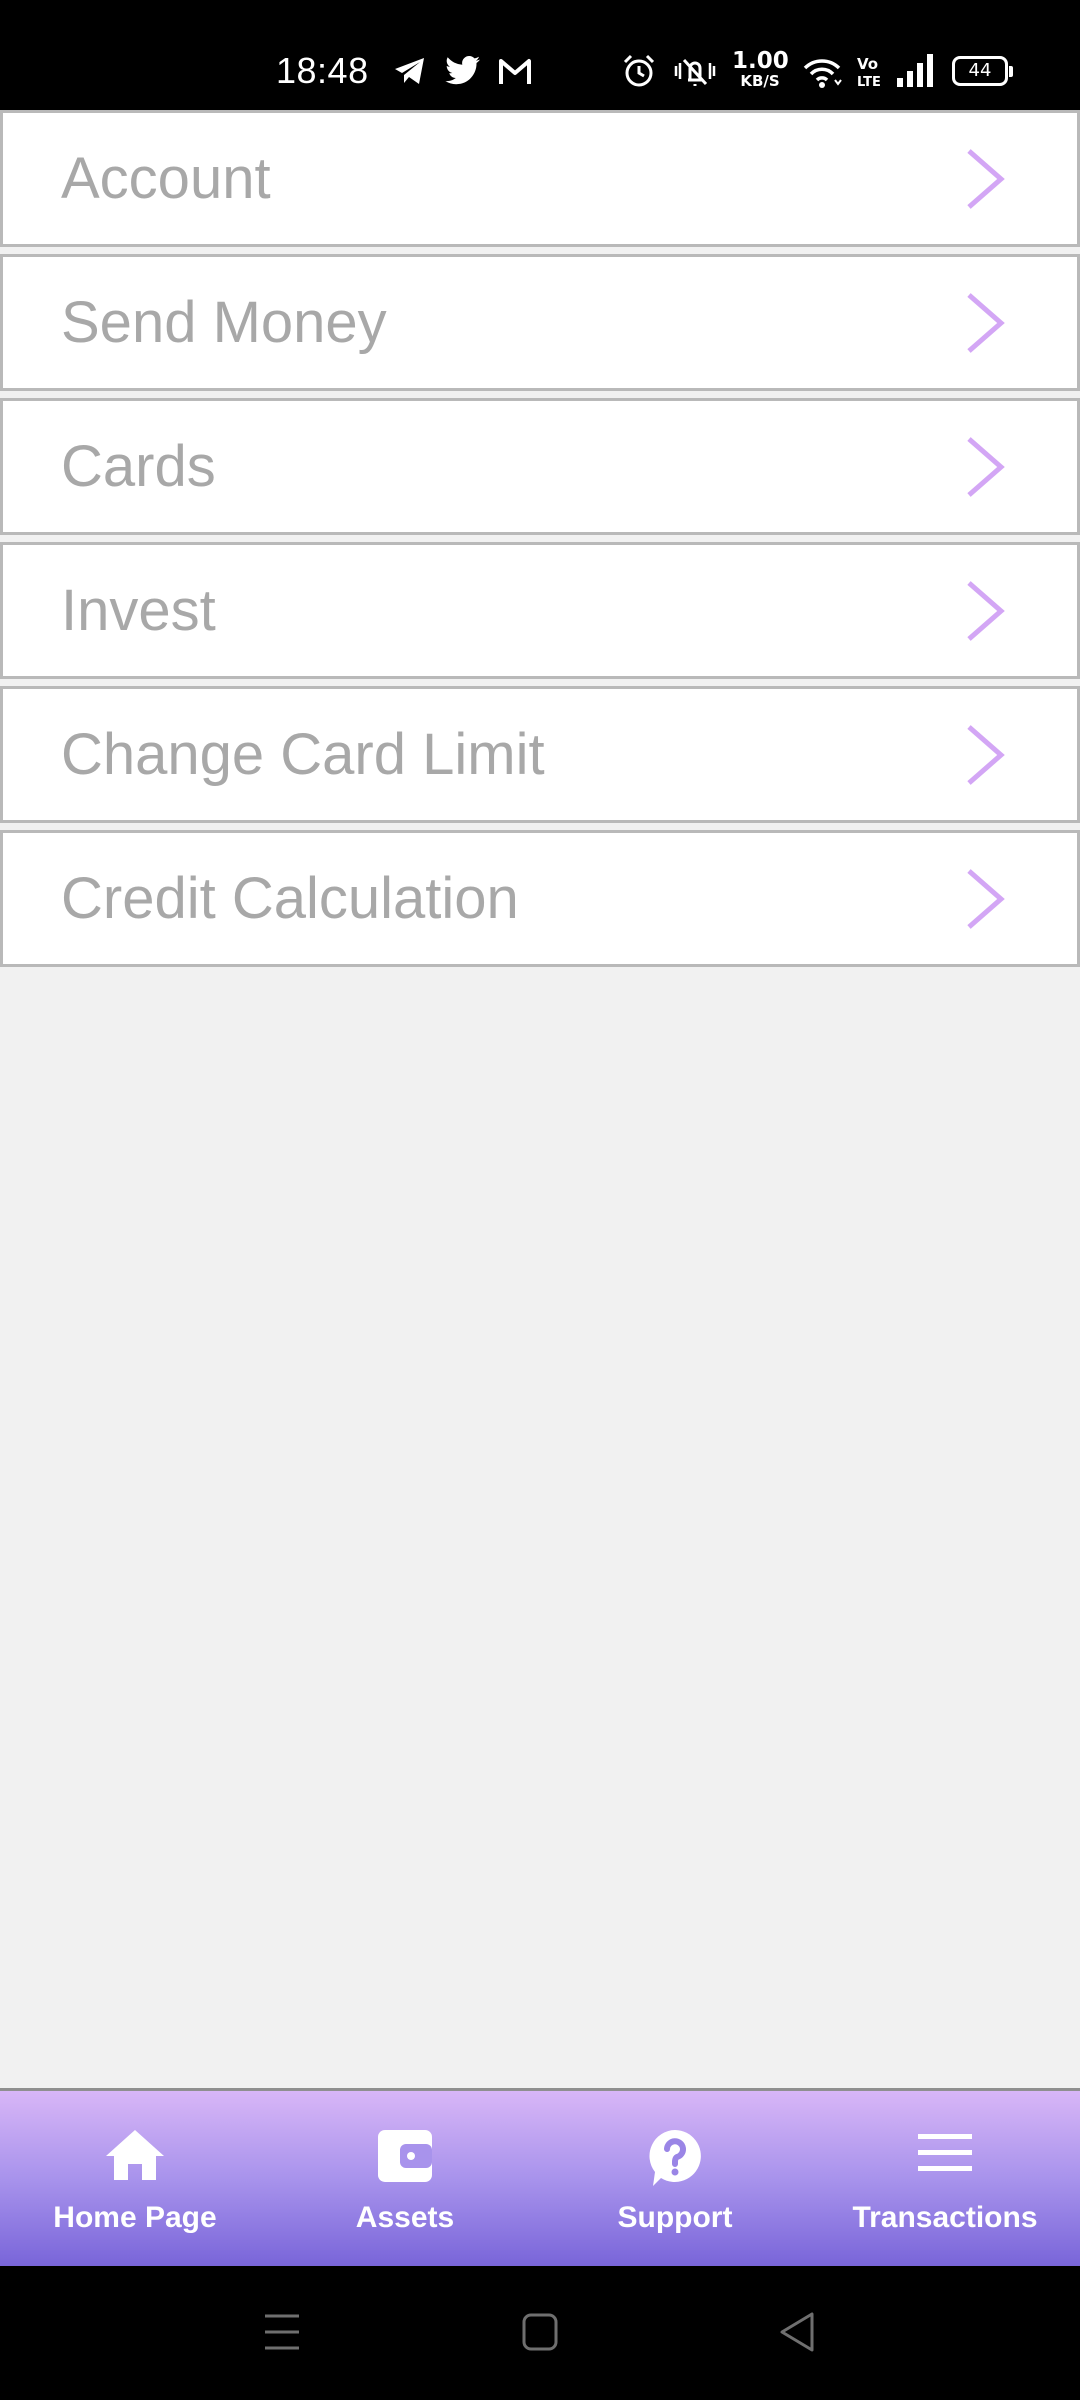 The image size is (1080, 2400). Describe the element at coordinates (322, 70) in the screenshot. I see `status-time: 18:48` at that location.